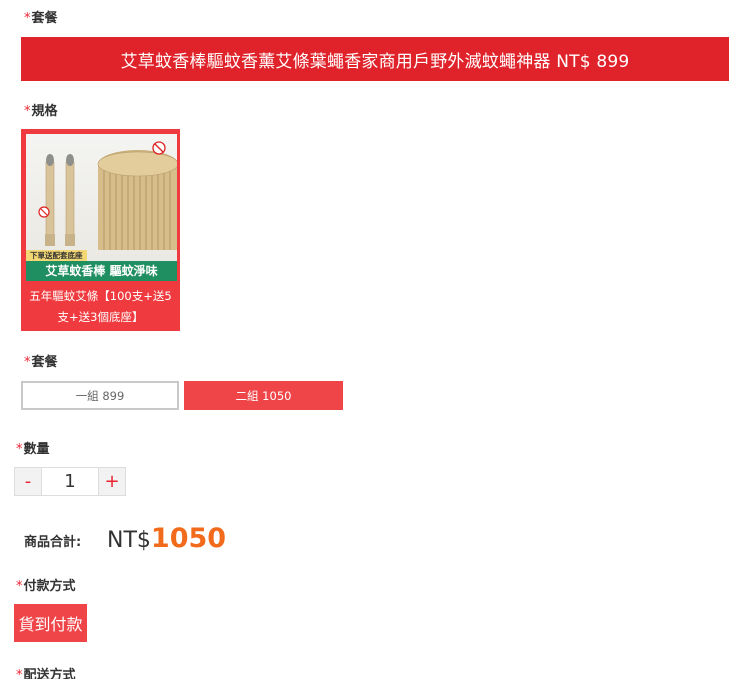 The image size is (729, 679). I want to click on product-image: 下單送配套底座 艾草蚊香棒 驅蚊淨味, so click(101, 207).